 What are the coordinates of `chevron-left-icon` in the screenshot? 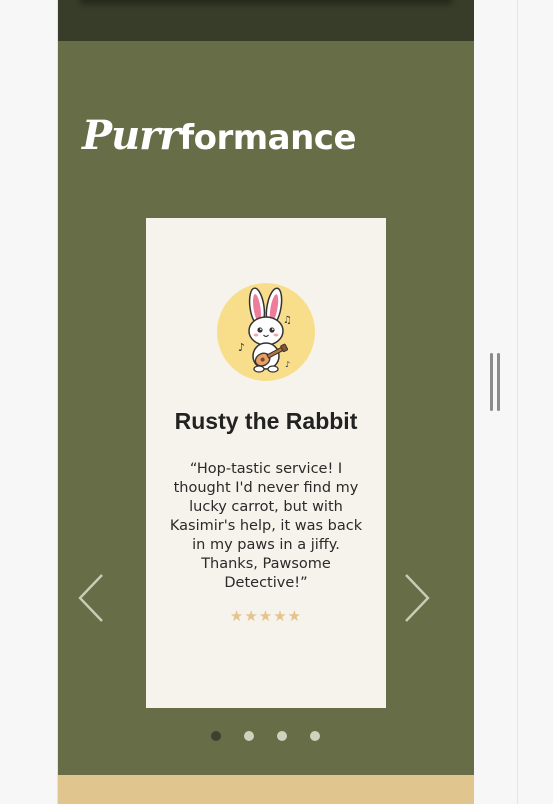 It's located at (90, 598).